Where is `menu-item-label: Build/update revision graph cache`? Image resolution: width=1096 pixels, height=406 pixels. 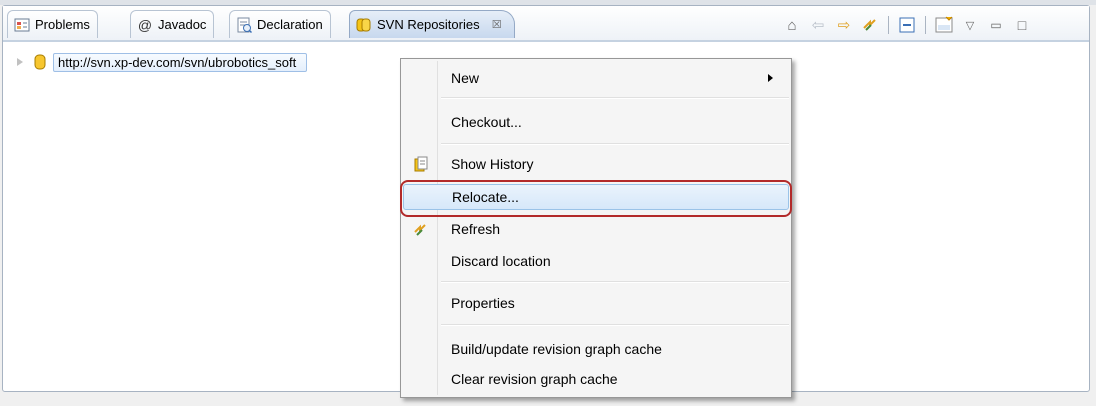 menu-item-label: Build/update revision graph cache is located at coordinates (556, 349).